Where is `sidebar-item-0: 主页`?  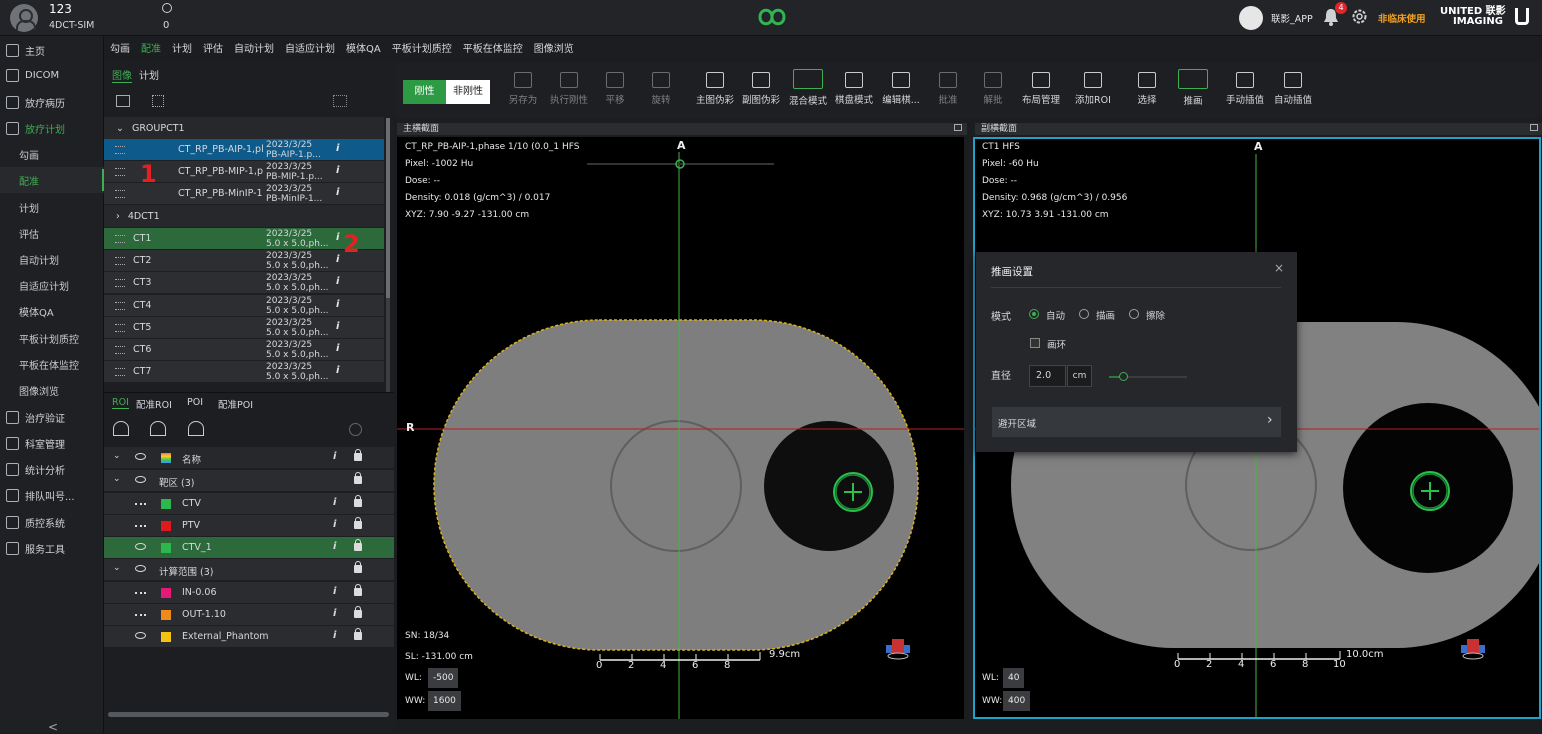
sidebar-item-0: 主页 is located at coordinates (52, 50).